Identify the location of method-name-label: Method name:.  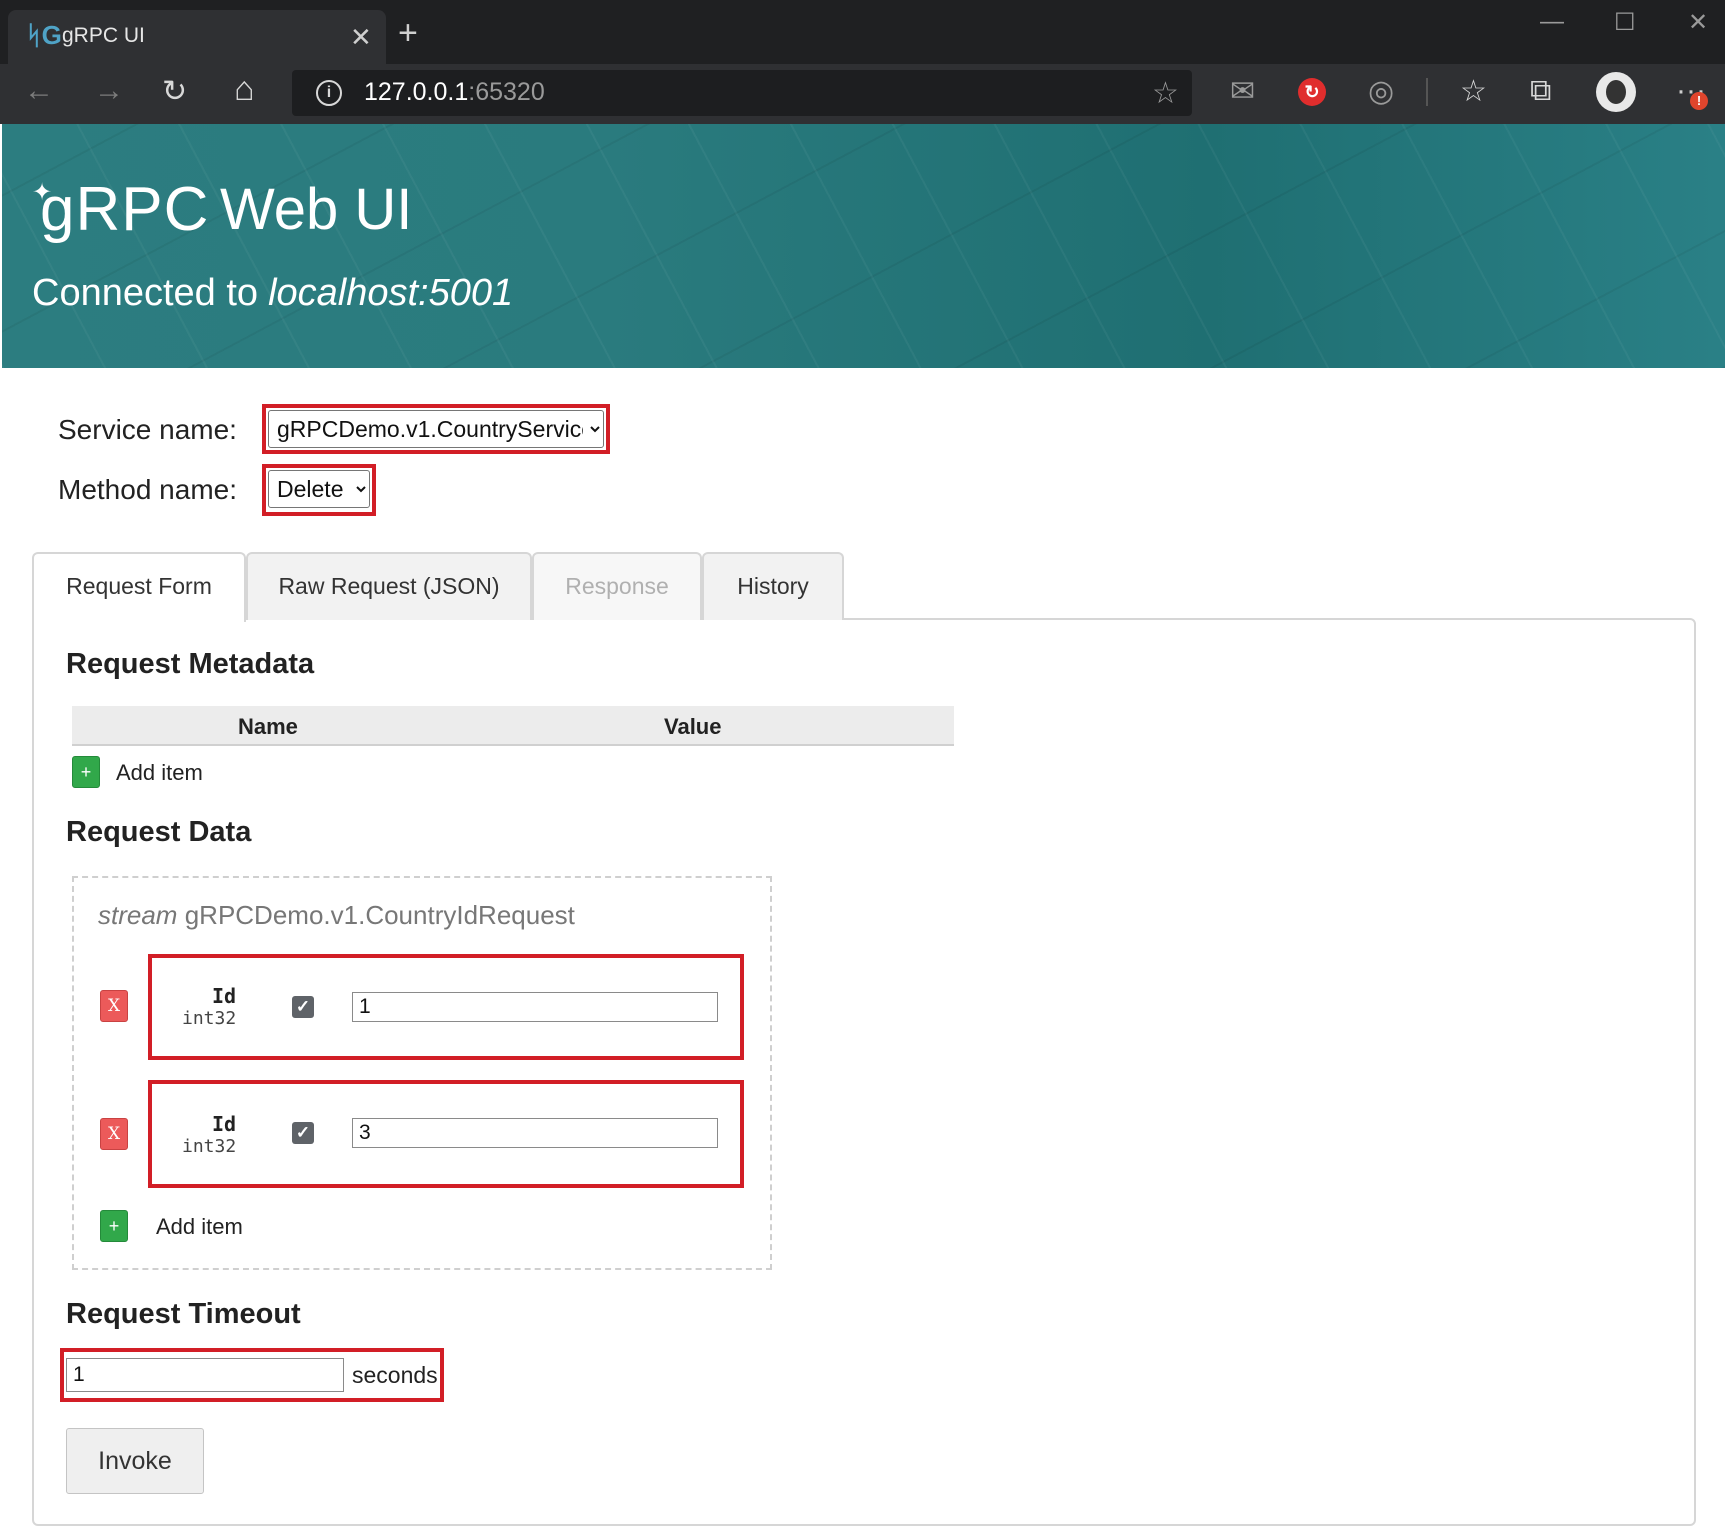
(147, 489).